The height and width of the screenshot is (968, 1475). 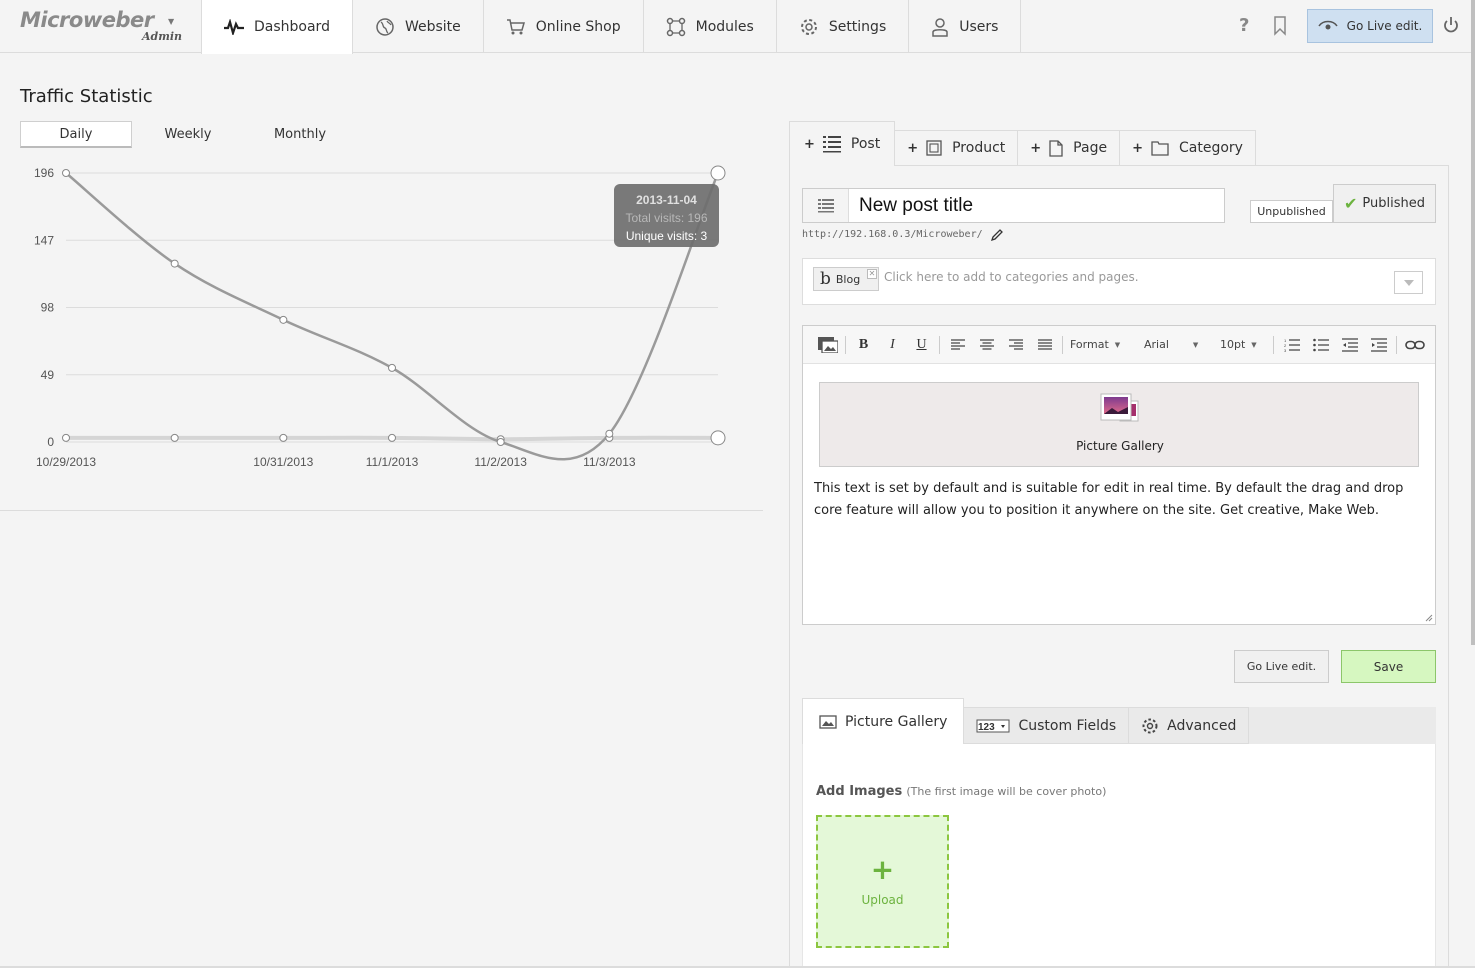 What do you see at coordinates (1189, 725) in the screenshot?
I see `tab-advanced: Advanced` at bounding box center [1189, 725].